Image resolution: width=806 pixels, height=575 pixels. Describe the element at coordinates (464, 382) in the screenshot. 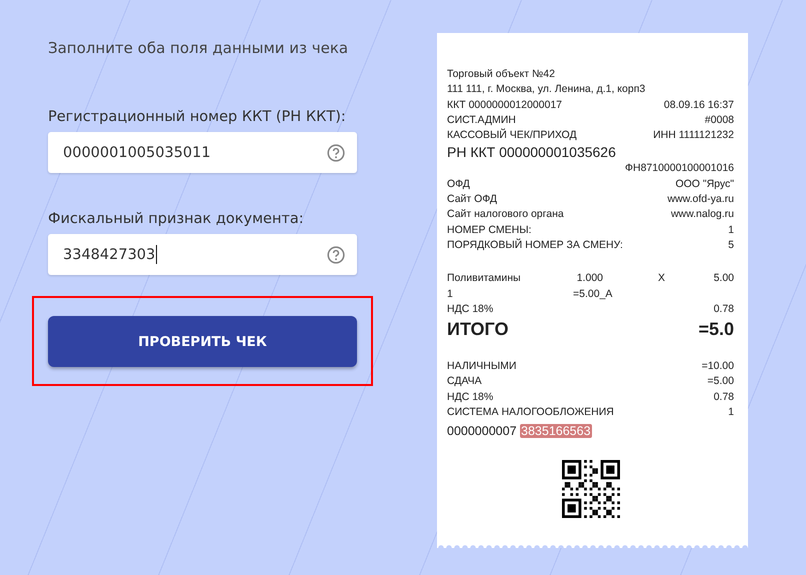

I see `receipt-text: СДАЧА` at that location.